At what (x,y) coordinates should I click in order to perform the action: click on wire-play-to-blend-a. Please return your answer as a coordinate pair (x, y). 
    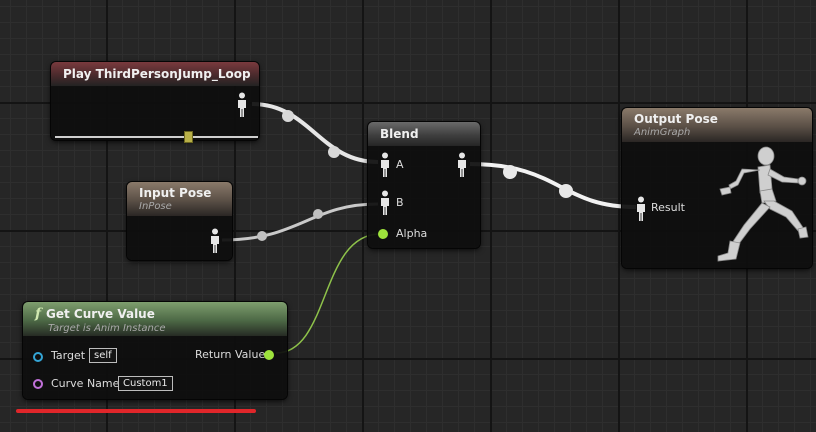
    Looking at the image, I should click on (315, 133).